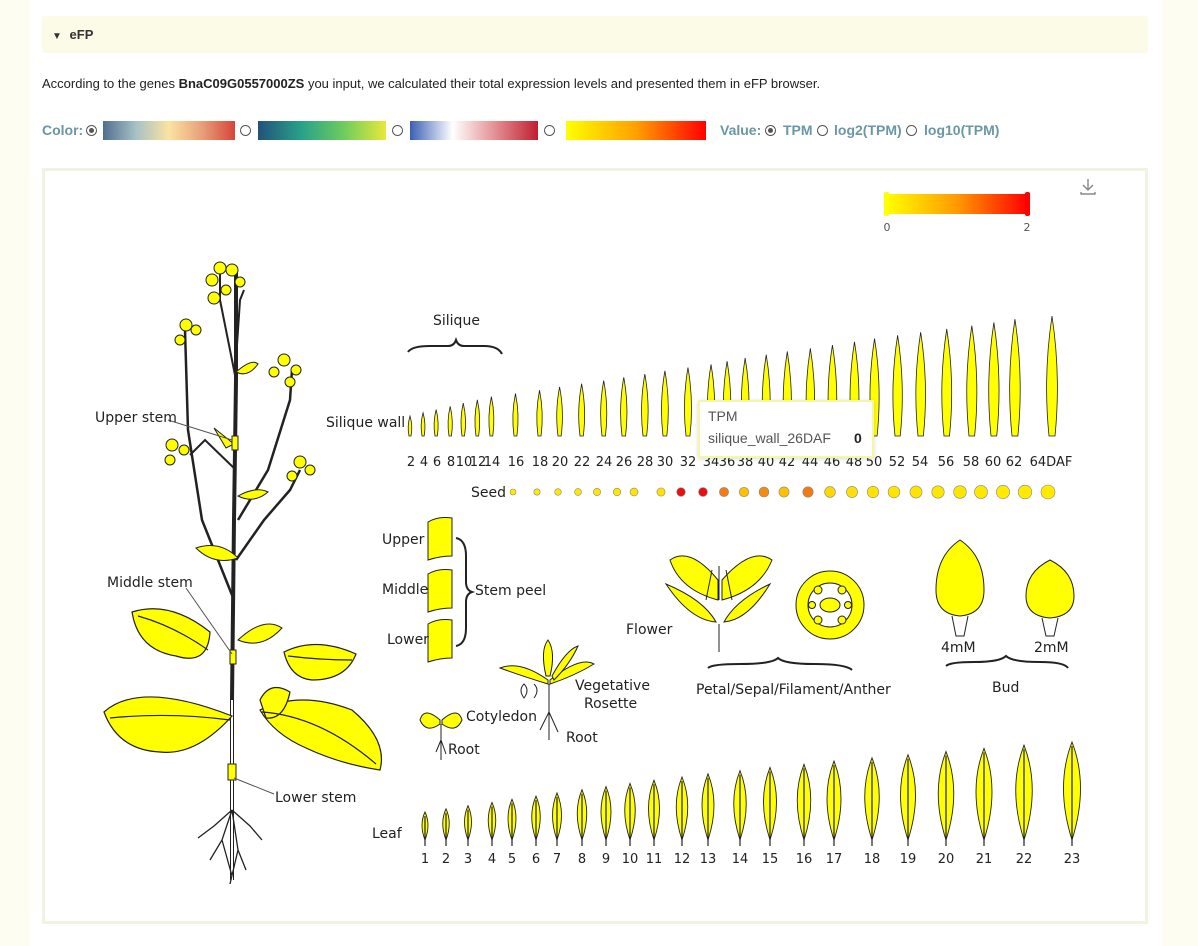 This screenshot has width=1198, height=946. Describe the element at coordinates (798, 130) in the screenshot. I see `value-option-tpm: TPM` at that location.